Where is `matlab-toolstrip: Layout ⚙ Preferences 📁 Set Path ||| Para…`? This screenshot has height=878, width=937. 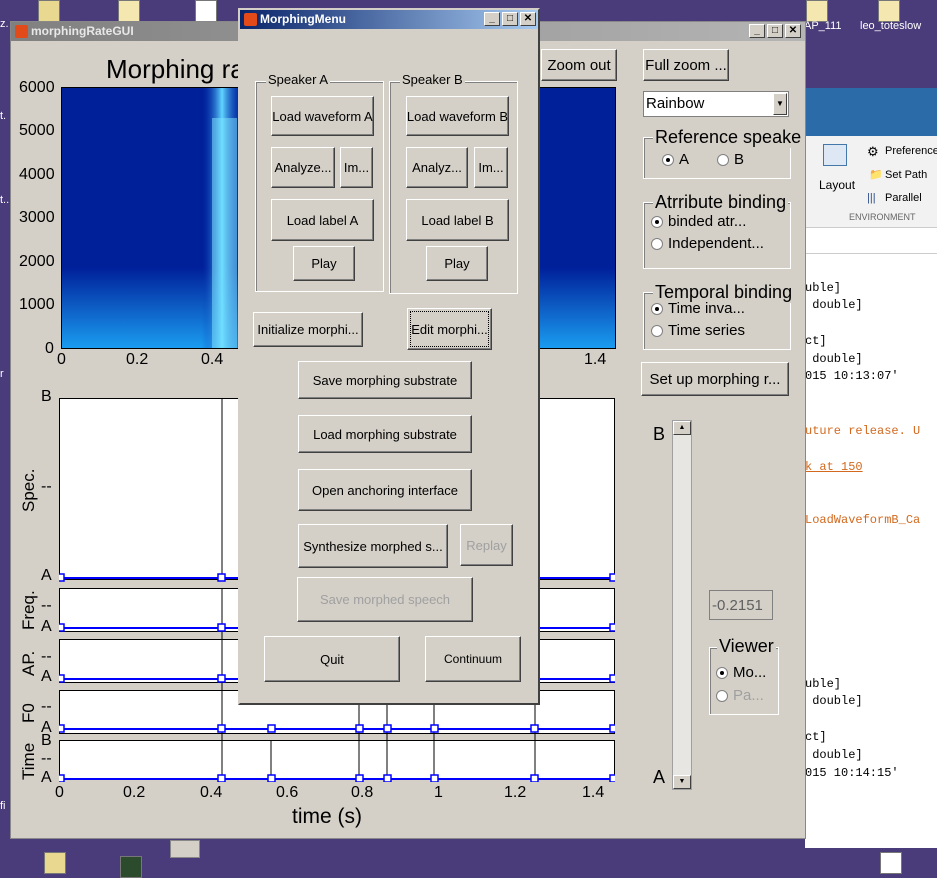 matlab-toolstrip: Layout ⚙ Preferences 📁 Set Path ||| Para… is located at coordinates (871, 182).